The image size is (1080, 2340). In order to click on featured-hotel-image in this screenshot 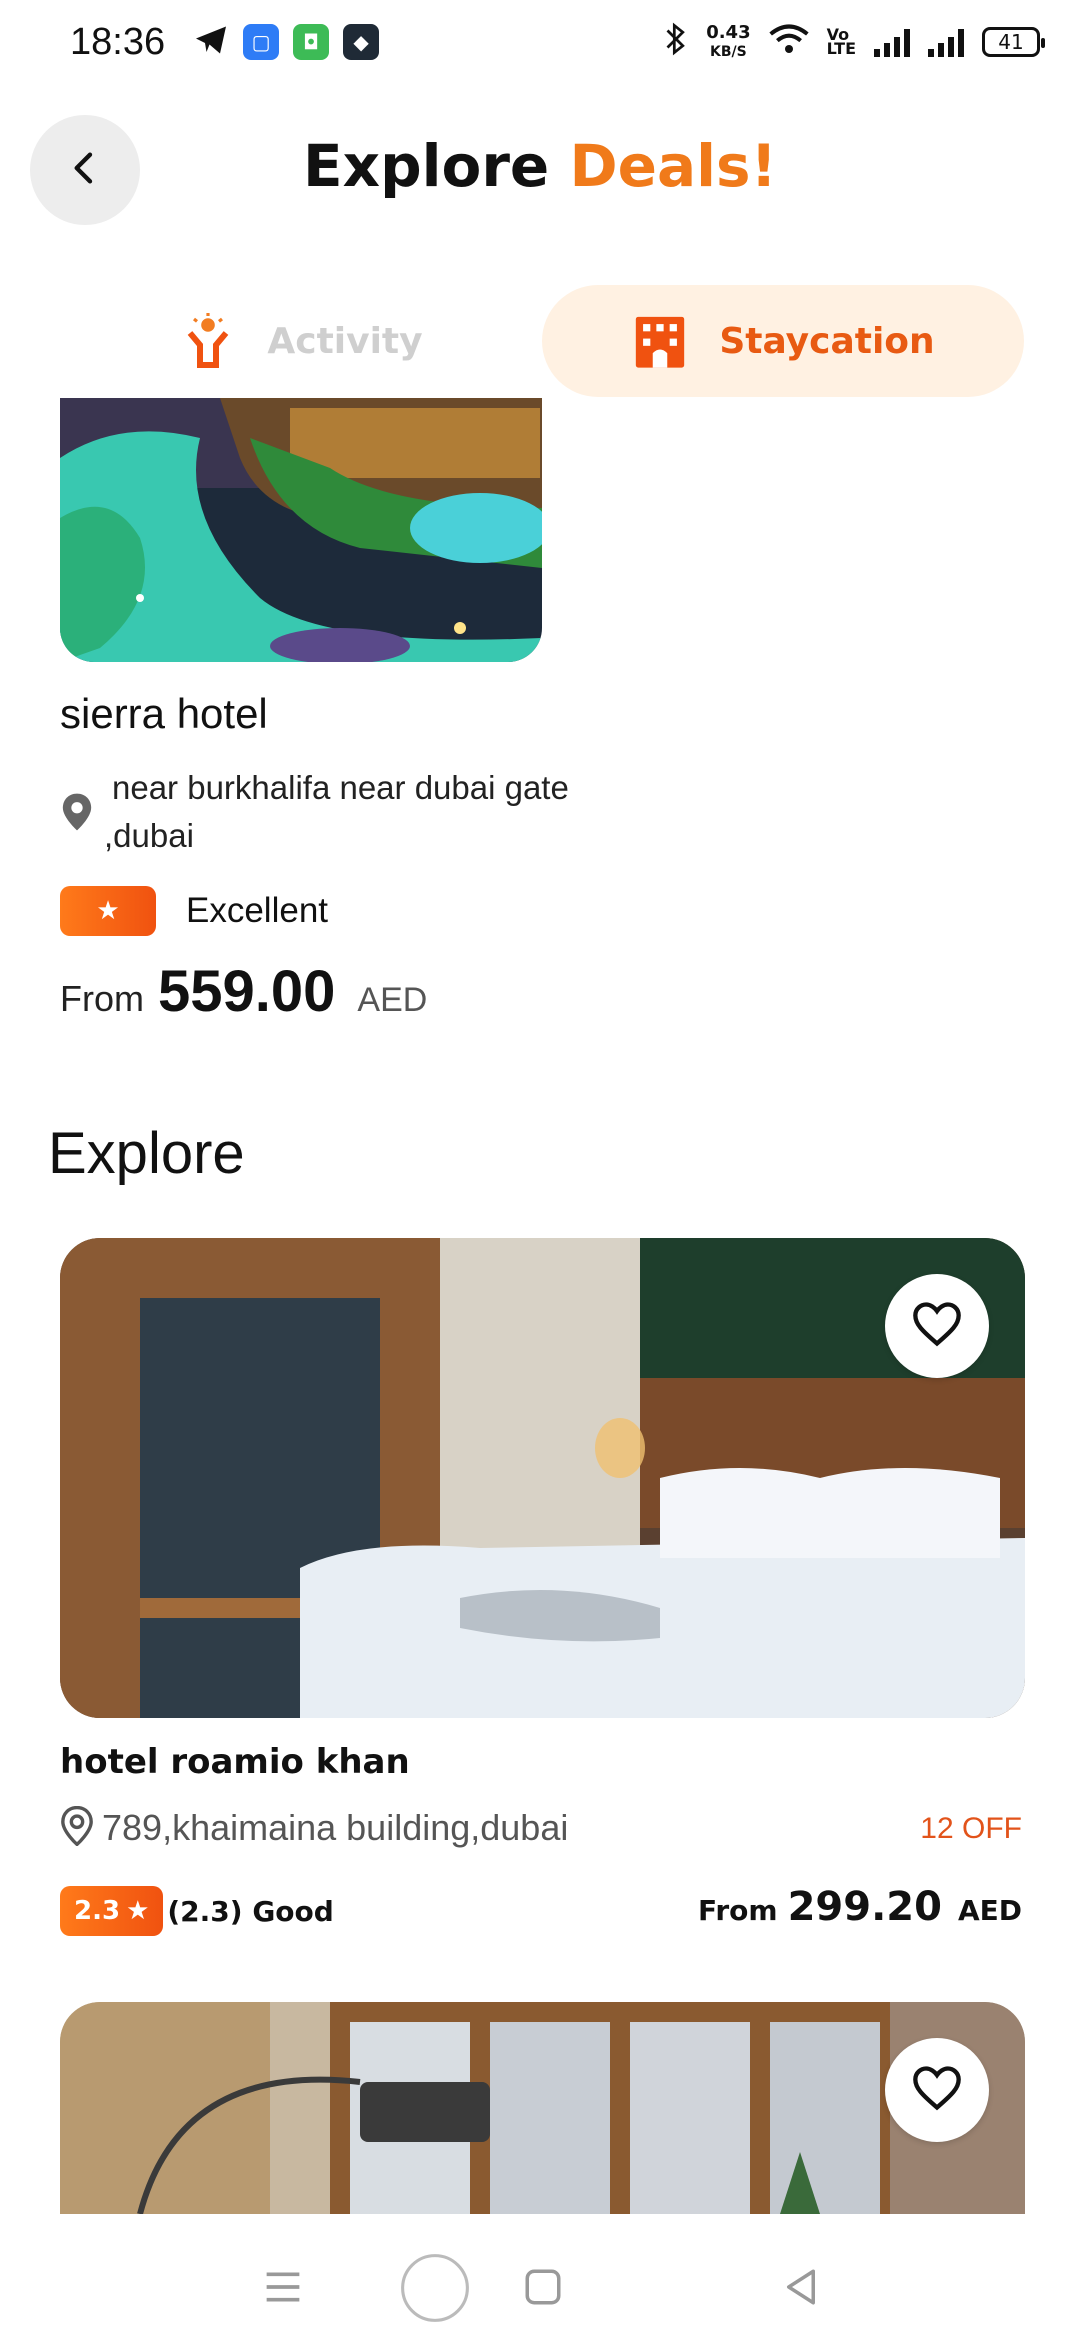, I will do `click(301, 530)`.